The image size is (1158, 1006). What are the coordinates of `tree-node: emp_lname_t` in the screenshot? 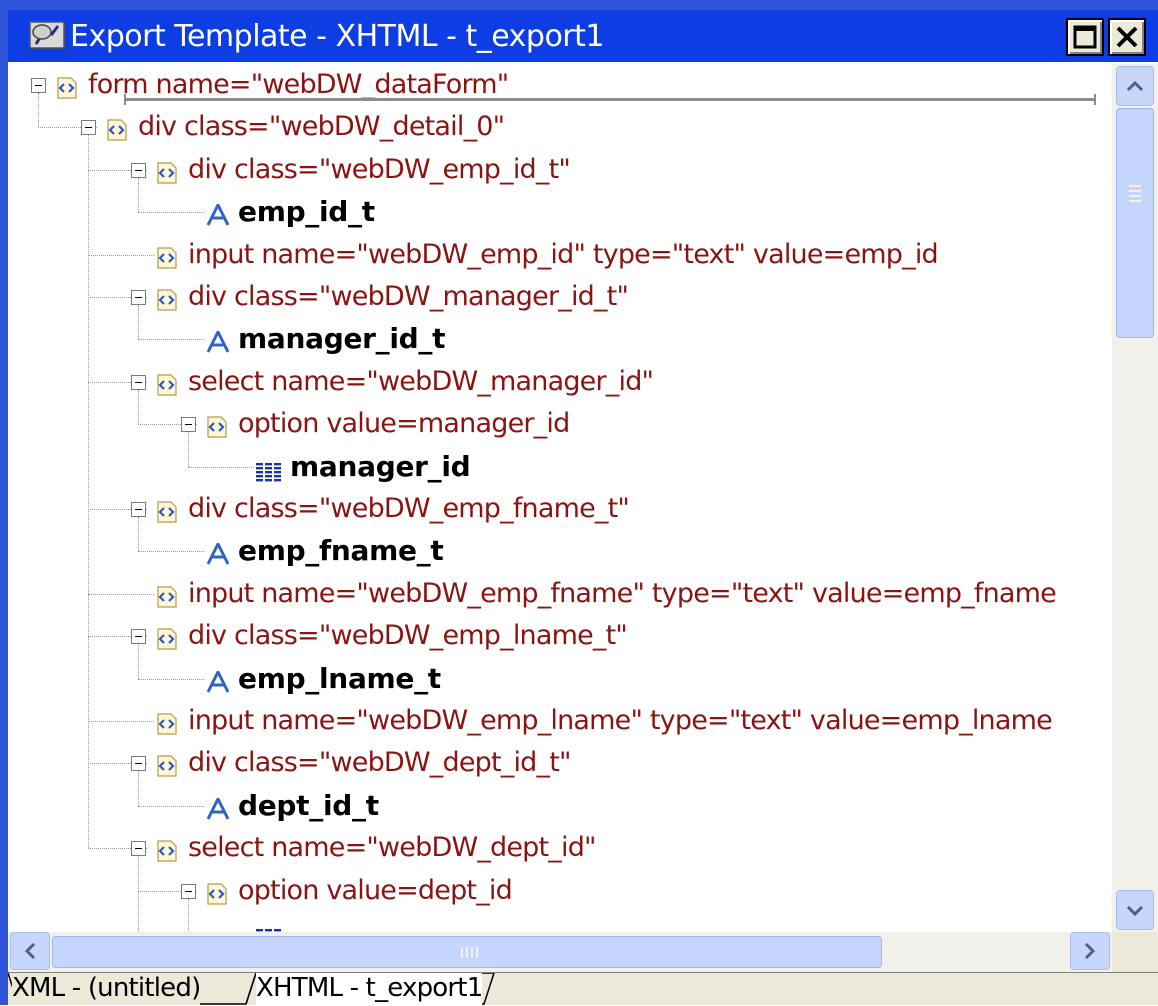 It's located at (560, 679).